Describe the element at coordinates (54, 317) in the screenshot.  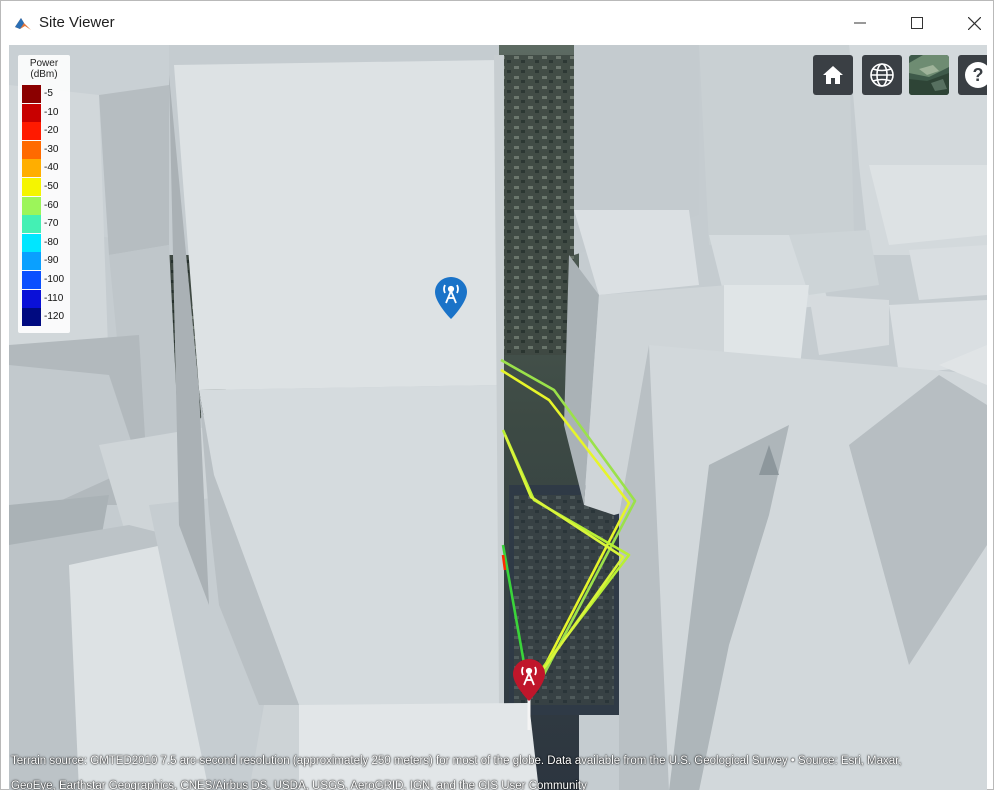
I see `legend-label: -120` at that location.